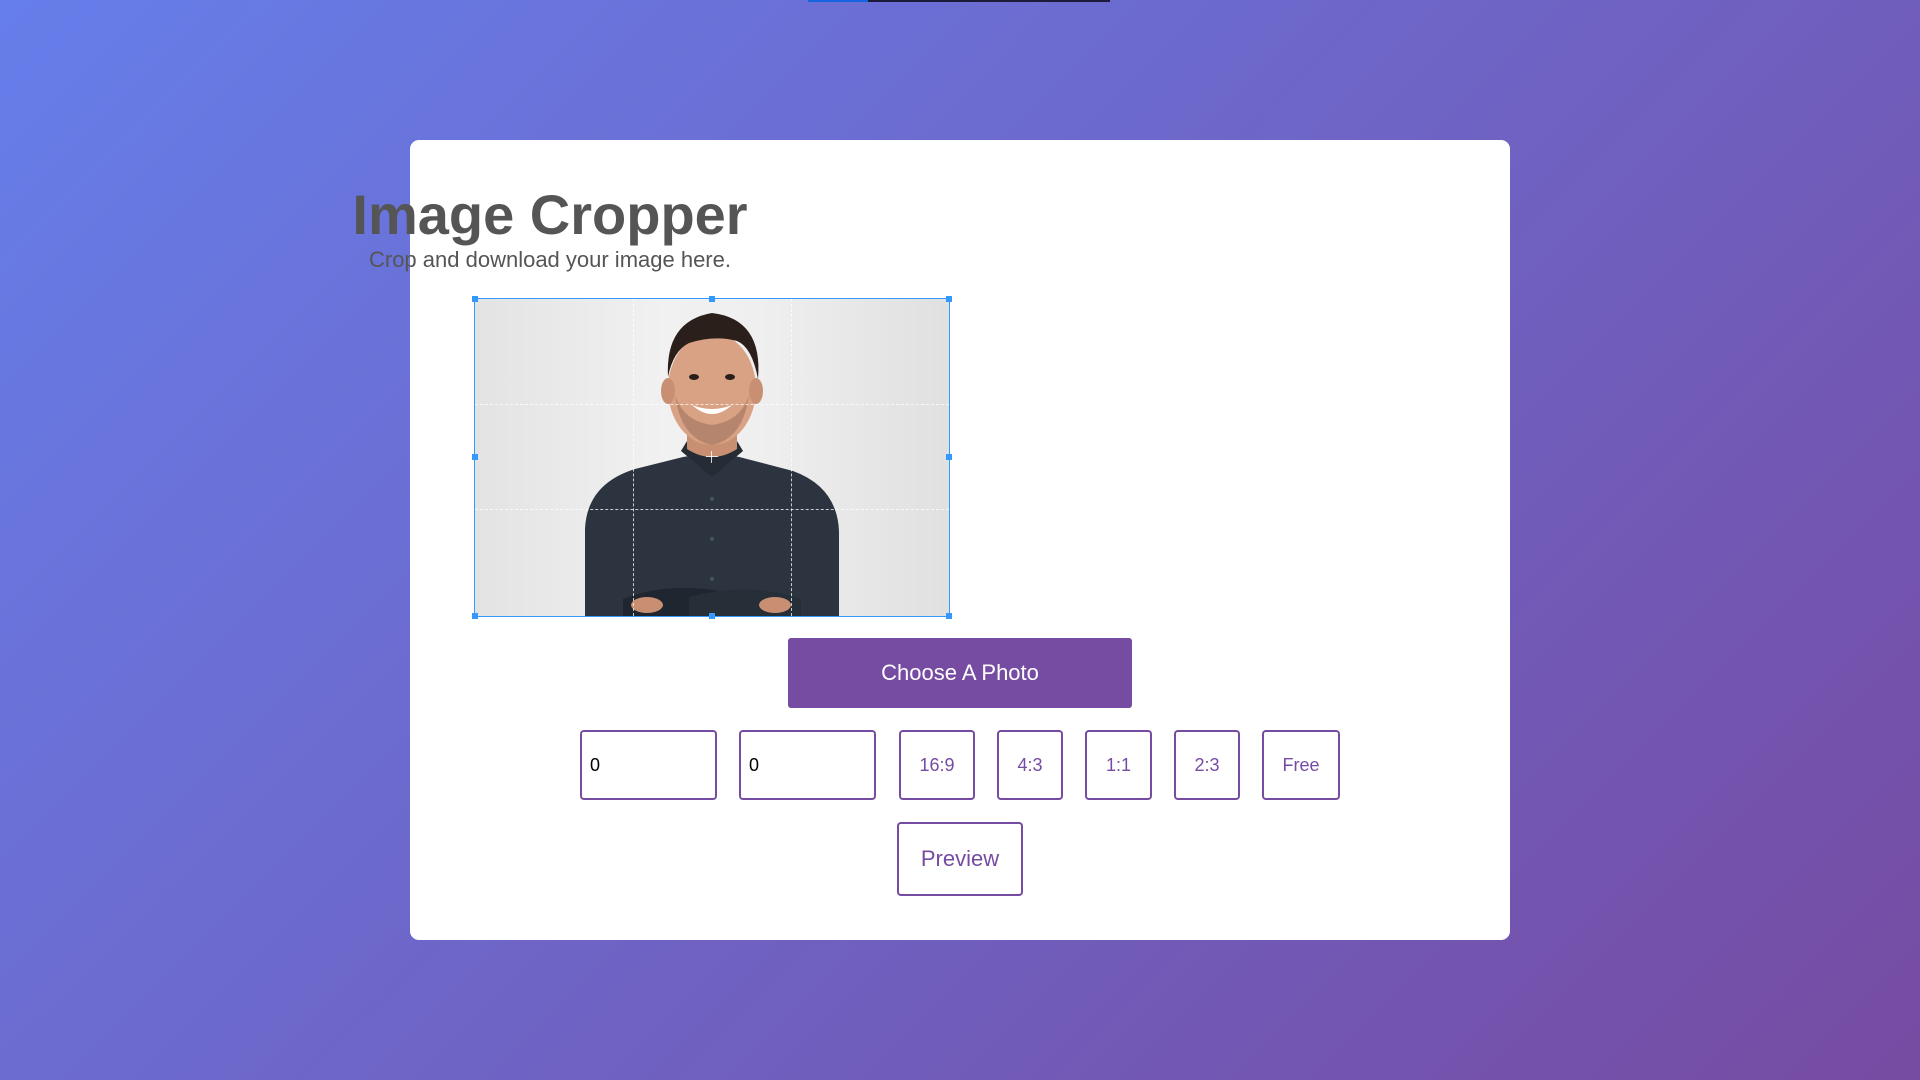  I want to click on crop-handle-sw, so click(475, 616).